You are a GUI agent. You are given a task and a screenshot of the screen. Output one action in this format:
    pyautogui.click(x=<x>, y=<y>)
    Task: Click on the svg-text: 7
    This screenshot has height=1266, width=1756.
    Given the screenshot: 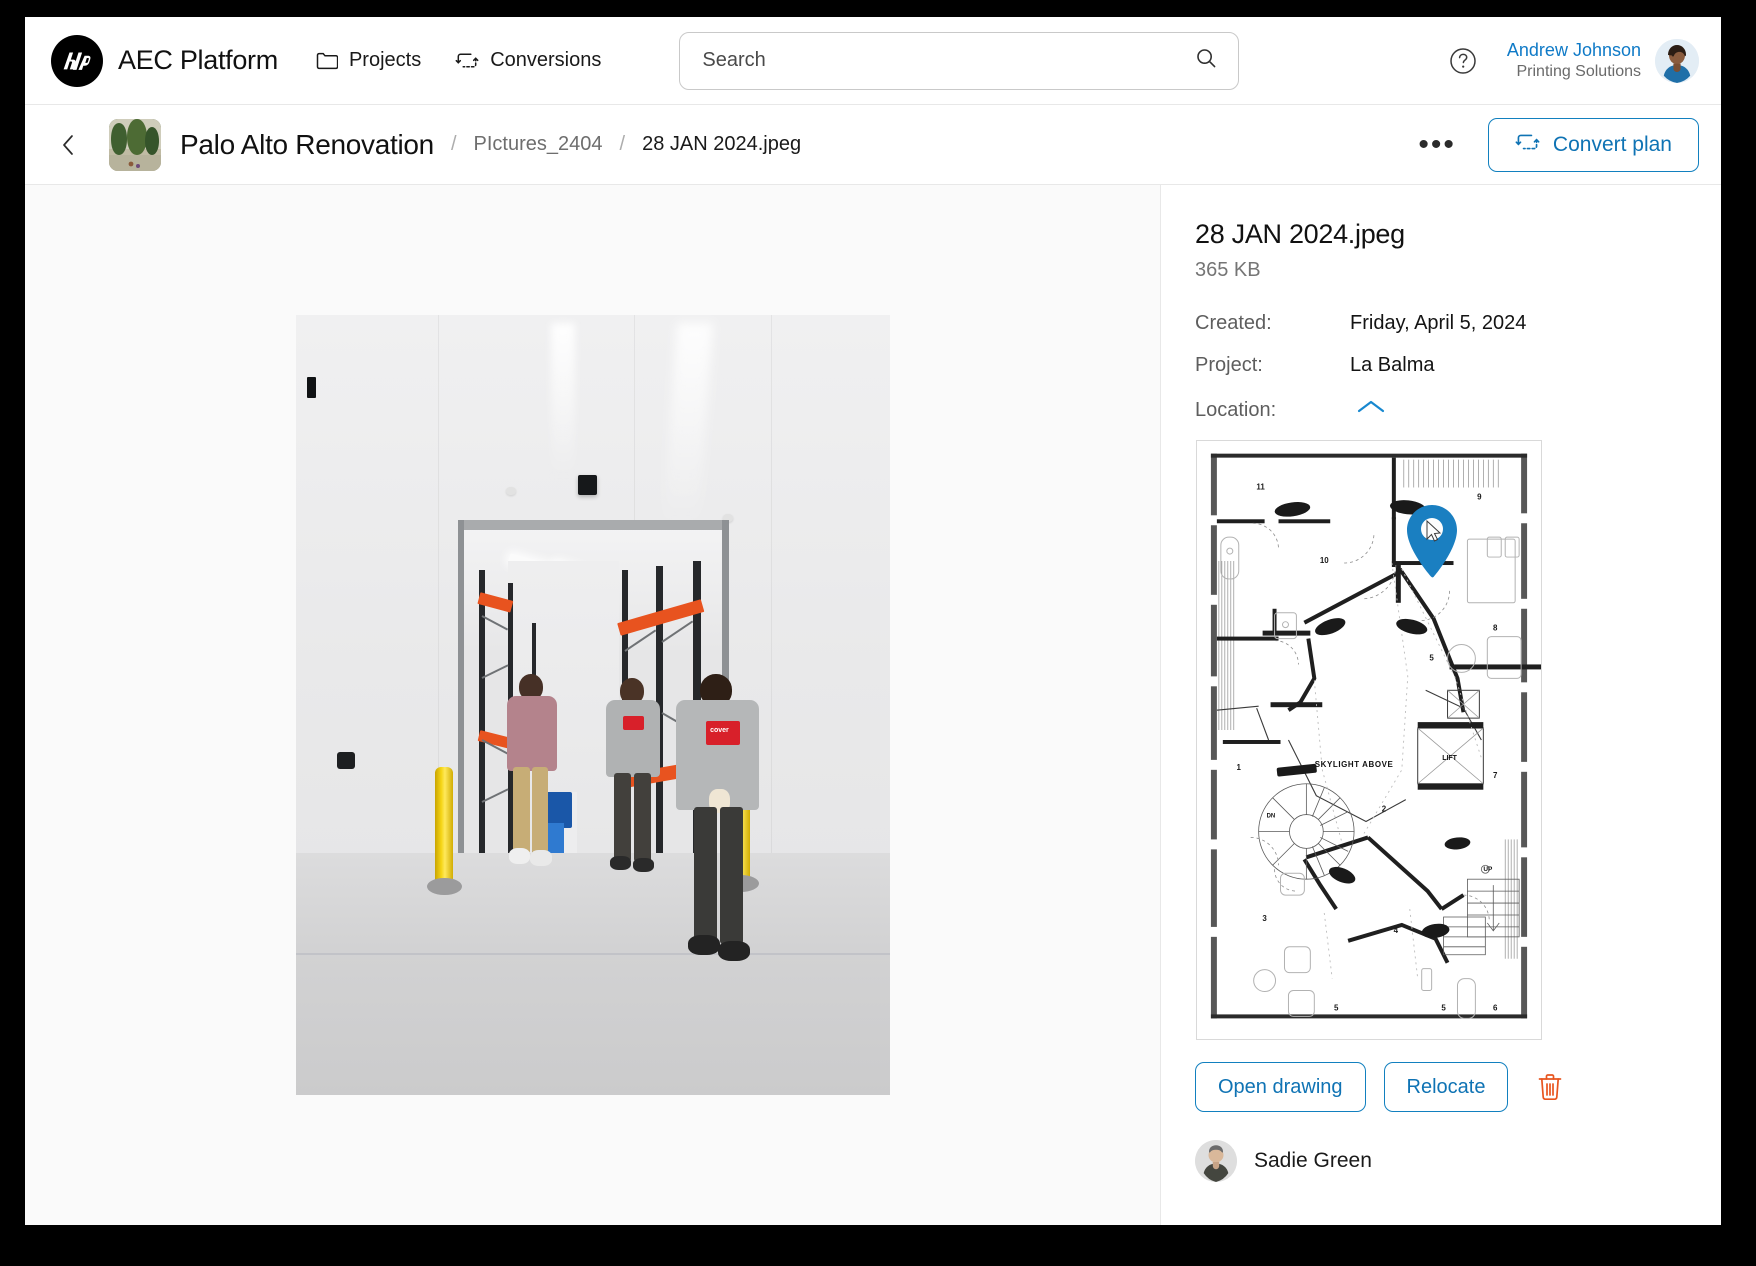 What is the action you would take?
    pyautogui.click(x=1495, y=775)
    